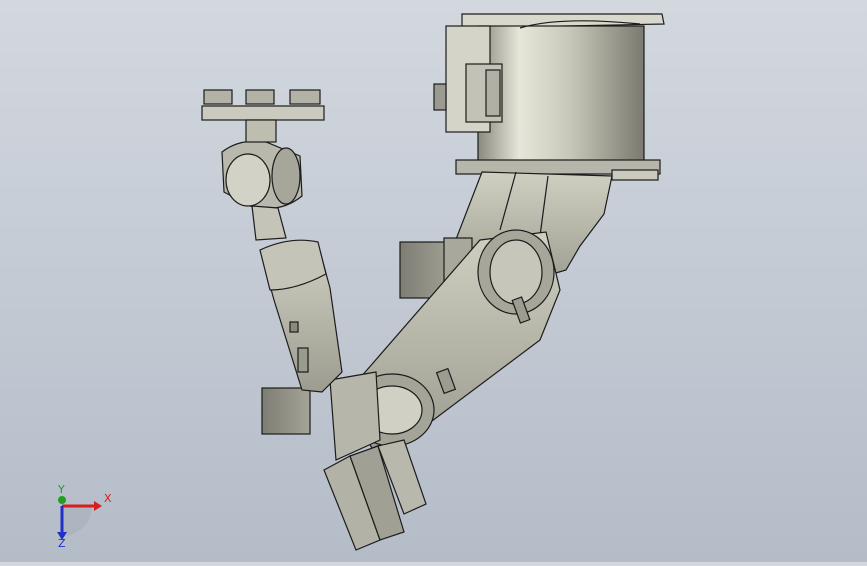 The height and width of the screenshot is (566, 867). What do you see at coordinates (98, 506) in the screenshot?
I see `x-axis-head` at bounding box center [98, 506].